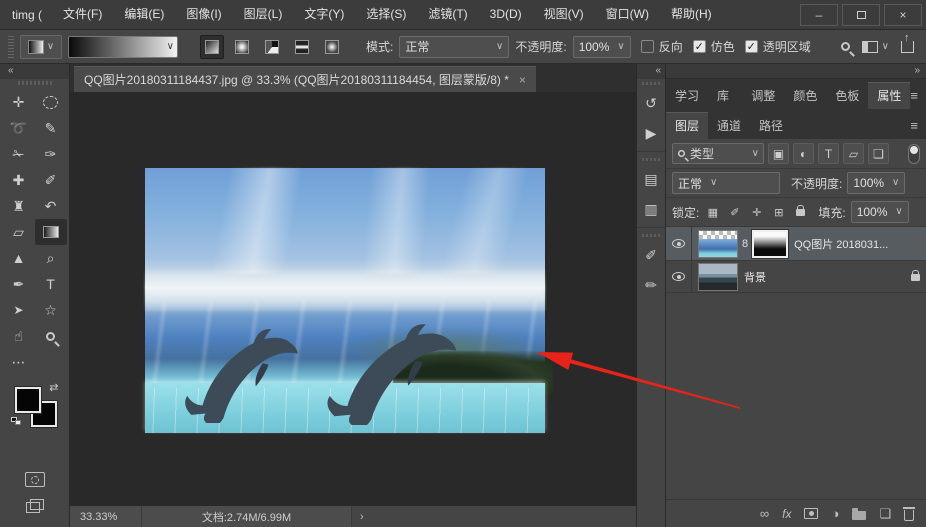 This screenshot has height=527, width=926. What do you see at coordinates (212, 46) in the screenshot?
I see `gradient-type-linear` at bounding box center [212, 46].